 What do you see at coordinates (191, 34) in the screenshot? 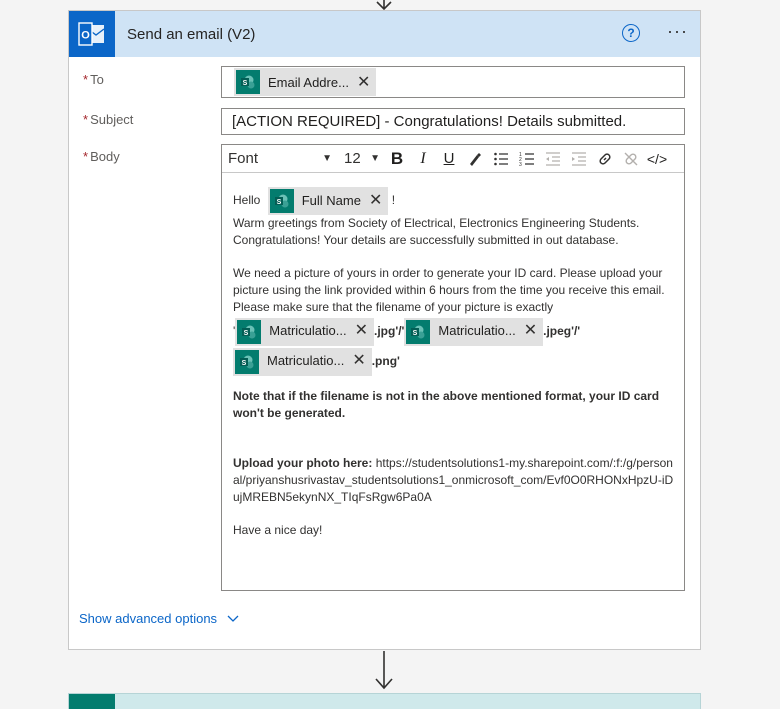
I see `action-title: Send an email (V2)` at bounding box center [191, 34].